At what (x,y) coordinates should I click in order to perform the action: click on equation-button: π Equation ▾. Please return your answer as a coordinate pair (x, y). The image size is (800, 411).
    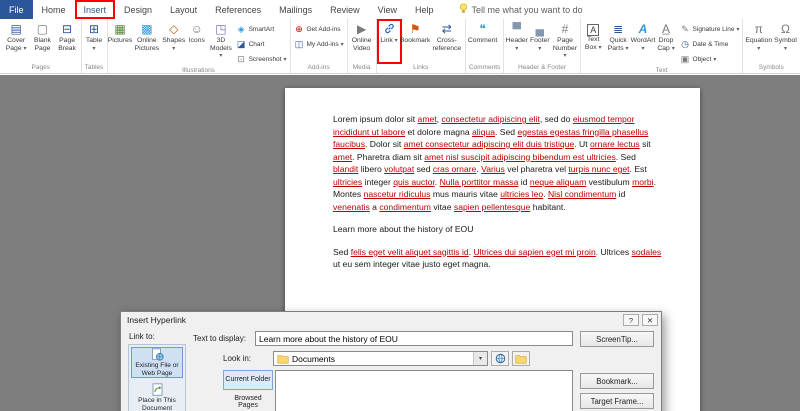
    Looking at the image, I should click on (758, 41).